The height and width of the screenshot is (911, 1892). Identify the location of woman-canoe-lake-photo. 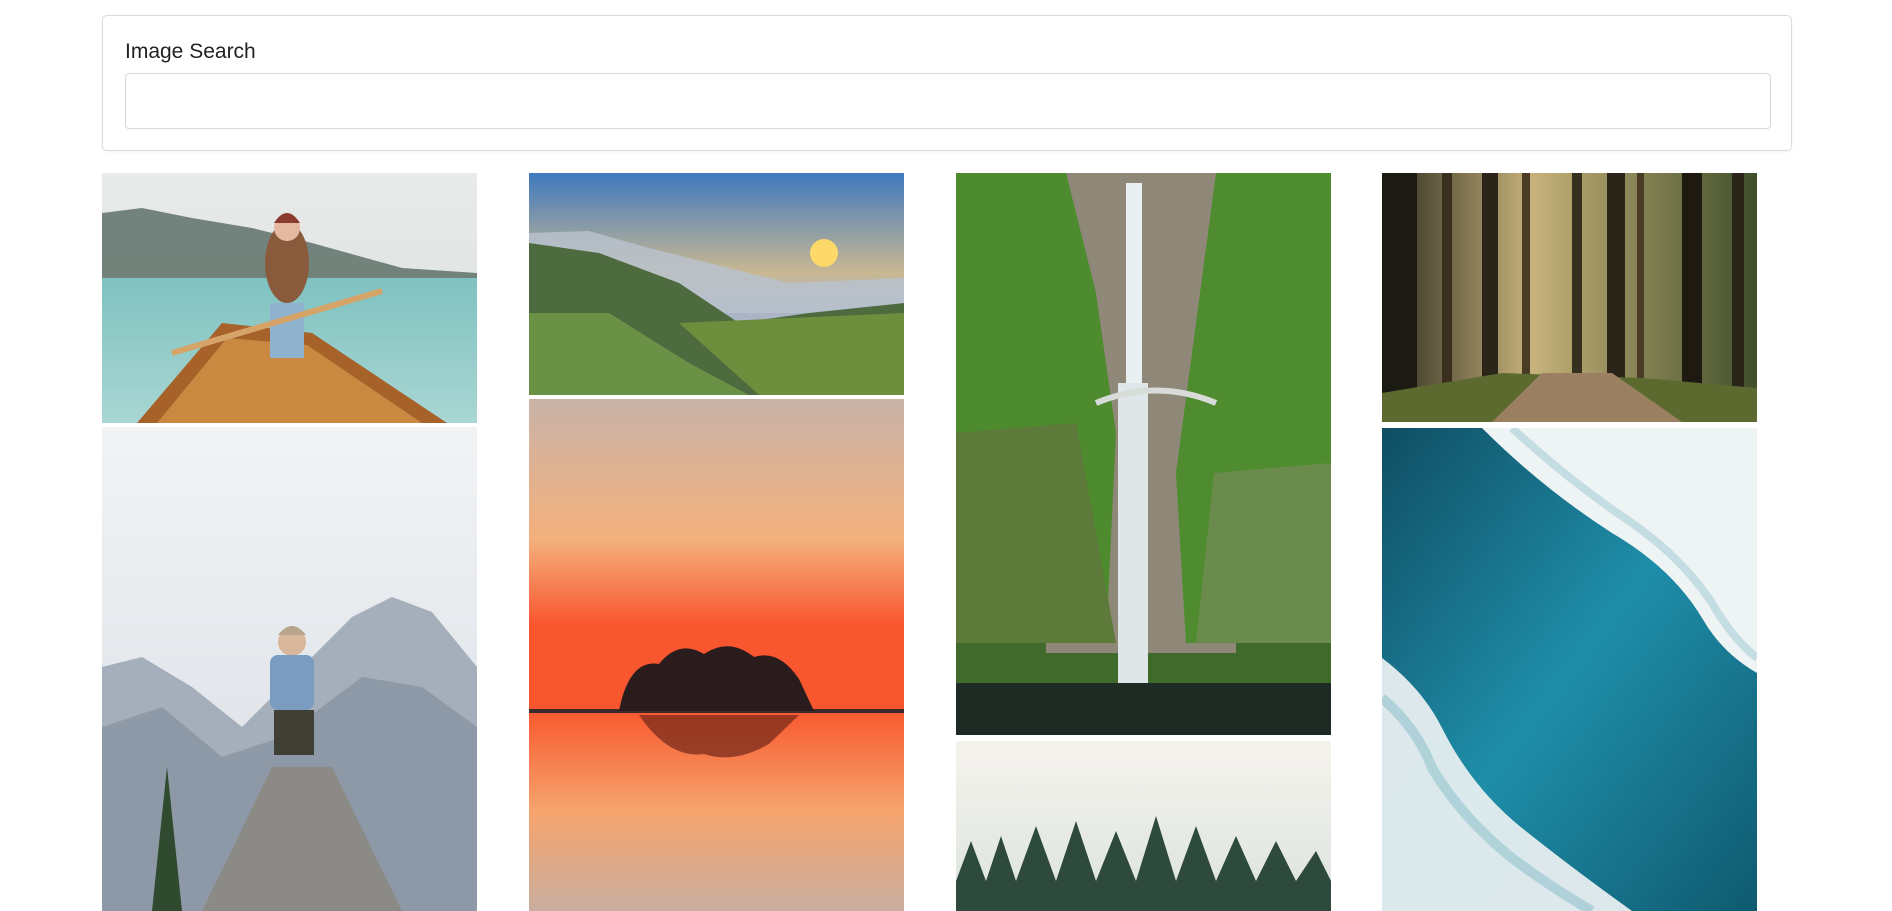
(289, 298).